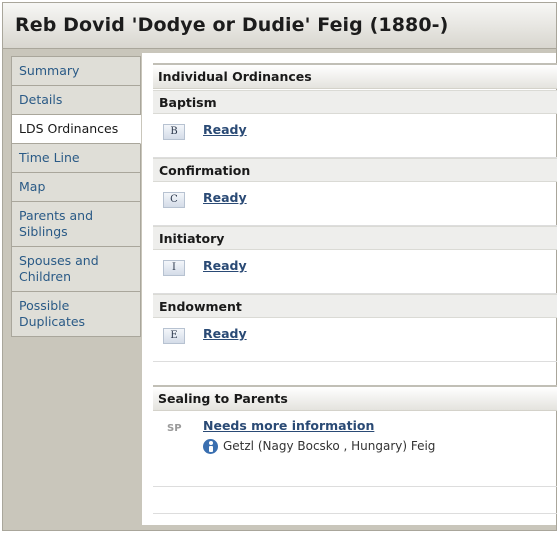 Image resolution: width=557 pixels, height=533 pixels. I want to click on ordinance-name: Initiatory, so click(192, 238).